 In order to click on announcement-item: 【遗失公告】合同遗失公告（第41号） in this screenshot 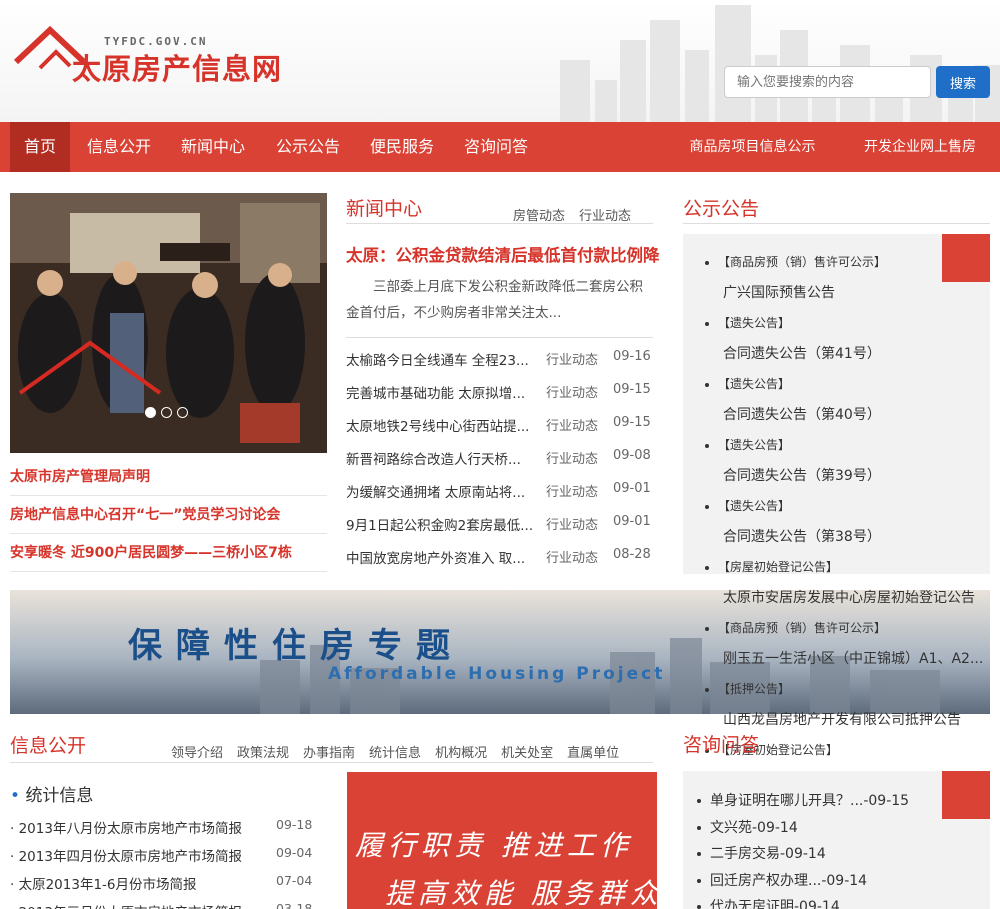, I will do `click(850, 344)`.